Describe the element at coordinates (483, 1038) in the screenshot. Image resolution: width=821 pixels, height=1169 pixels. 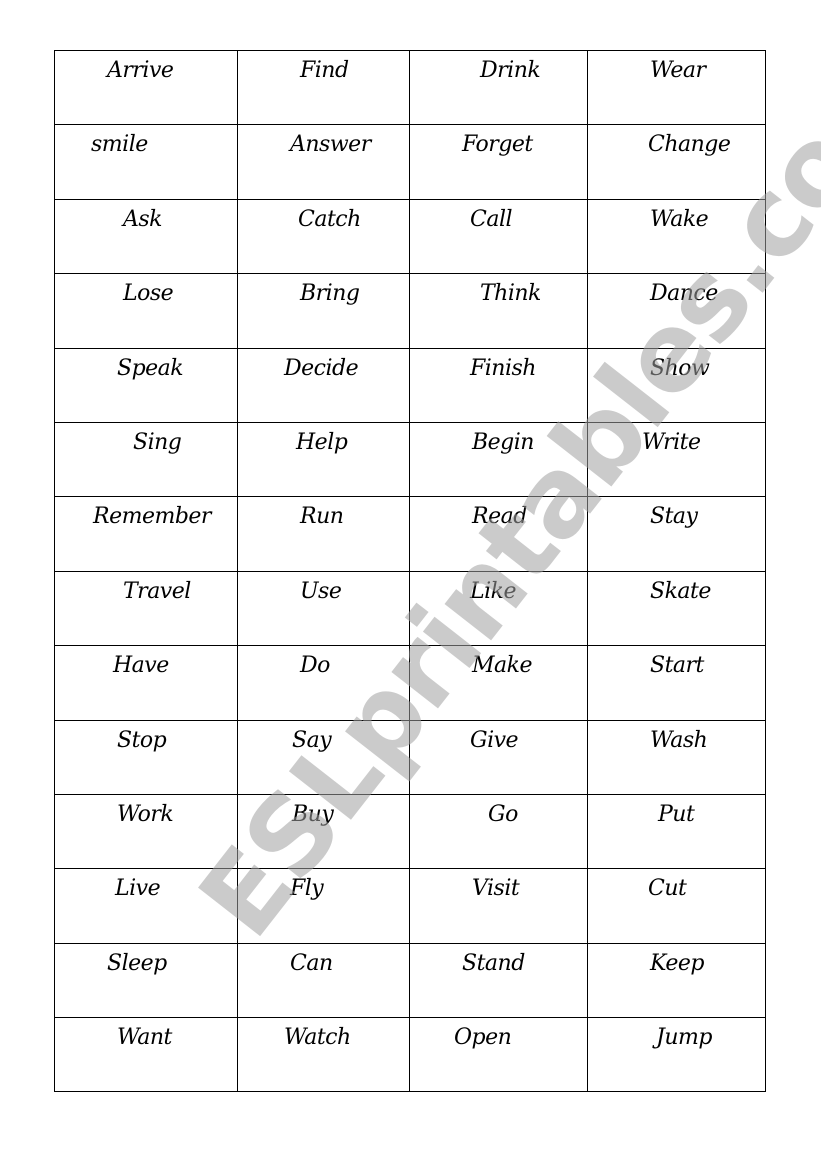
I see `verb-word: Open` at that location.